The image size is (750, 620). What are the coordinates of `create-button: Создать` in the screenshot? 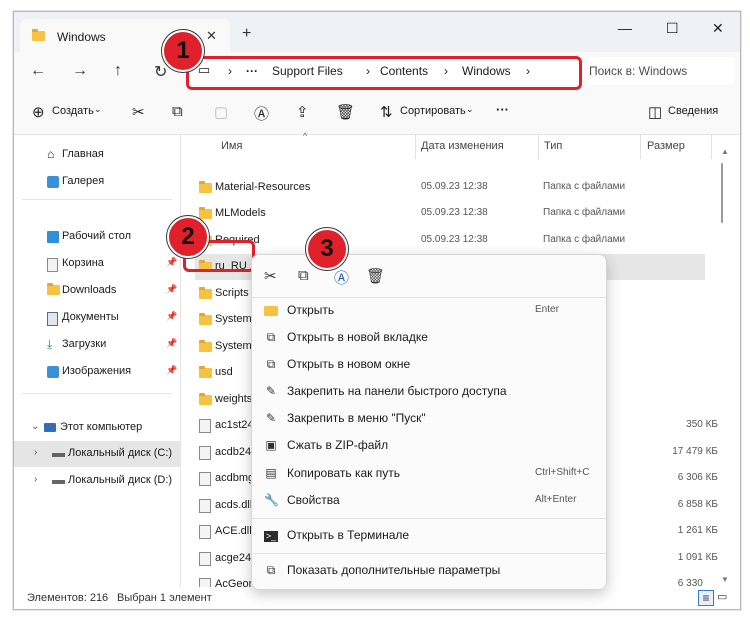 It's located at (73, 111).